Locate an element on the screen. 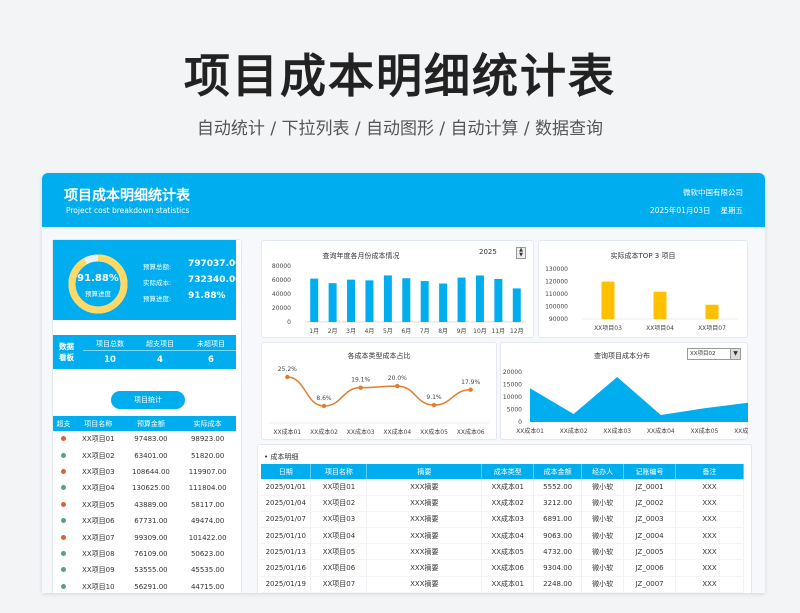  table-row: XX项目06 67731.00 49474.00 is located at coordinates (144, 521).